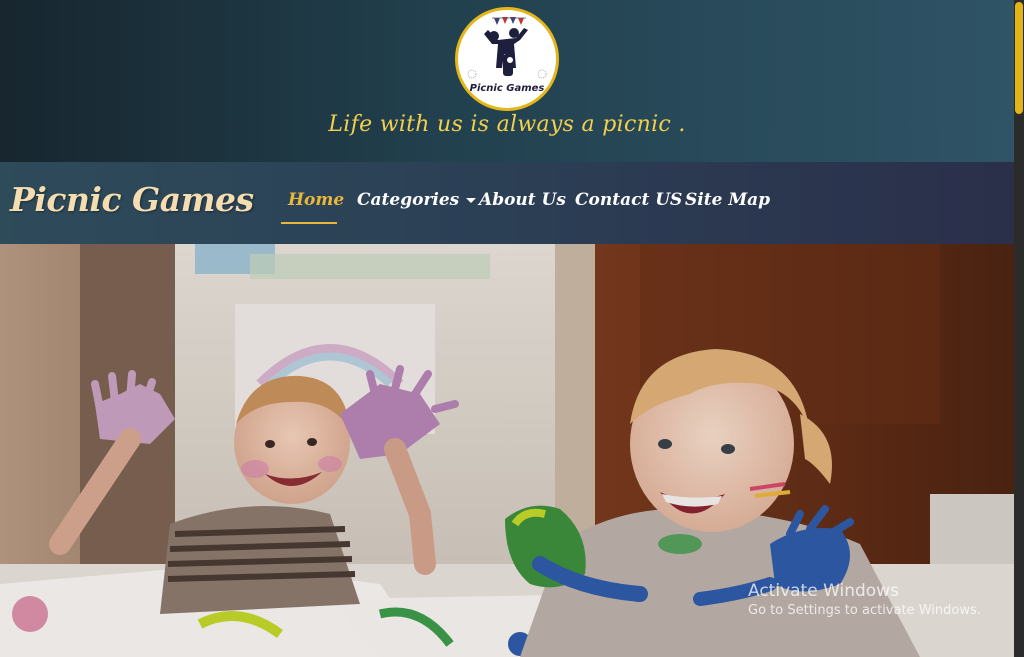 The image size is (1024, 657). Describe the element at coordinates (507, 88) in the screenshot. I see `logo-text: Picnic Games` at that location.